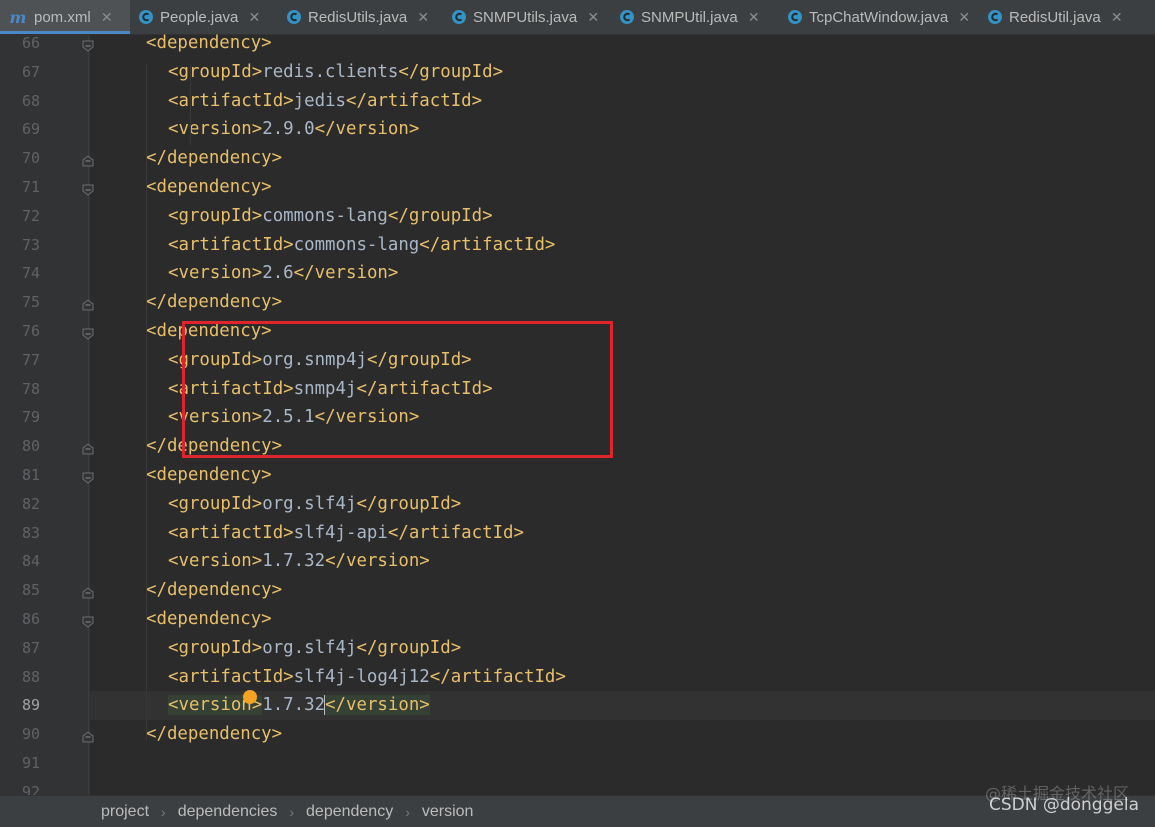 The width and height of the screenshot is (1155, 827). I want to click on lightbulb-icon, so click(250, 697).